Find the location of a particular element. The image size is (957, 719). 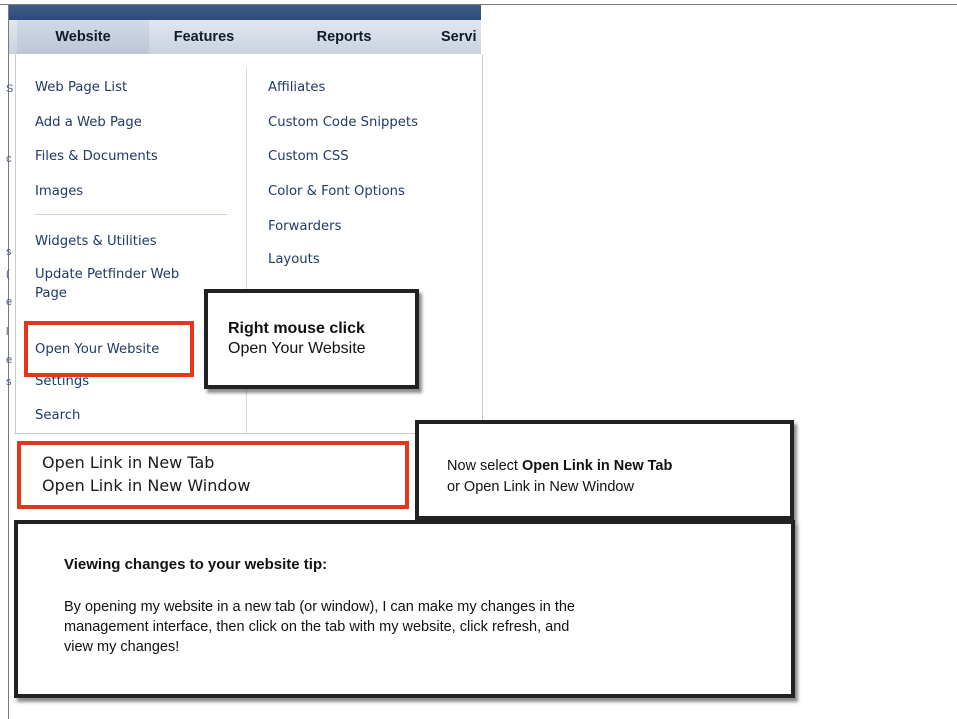

tip-heading: Viewing changes to your website tip: is located at coordinates (196, 564).